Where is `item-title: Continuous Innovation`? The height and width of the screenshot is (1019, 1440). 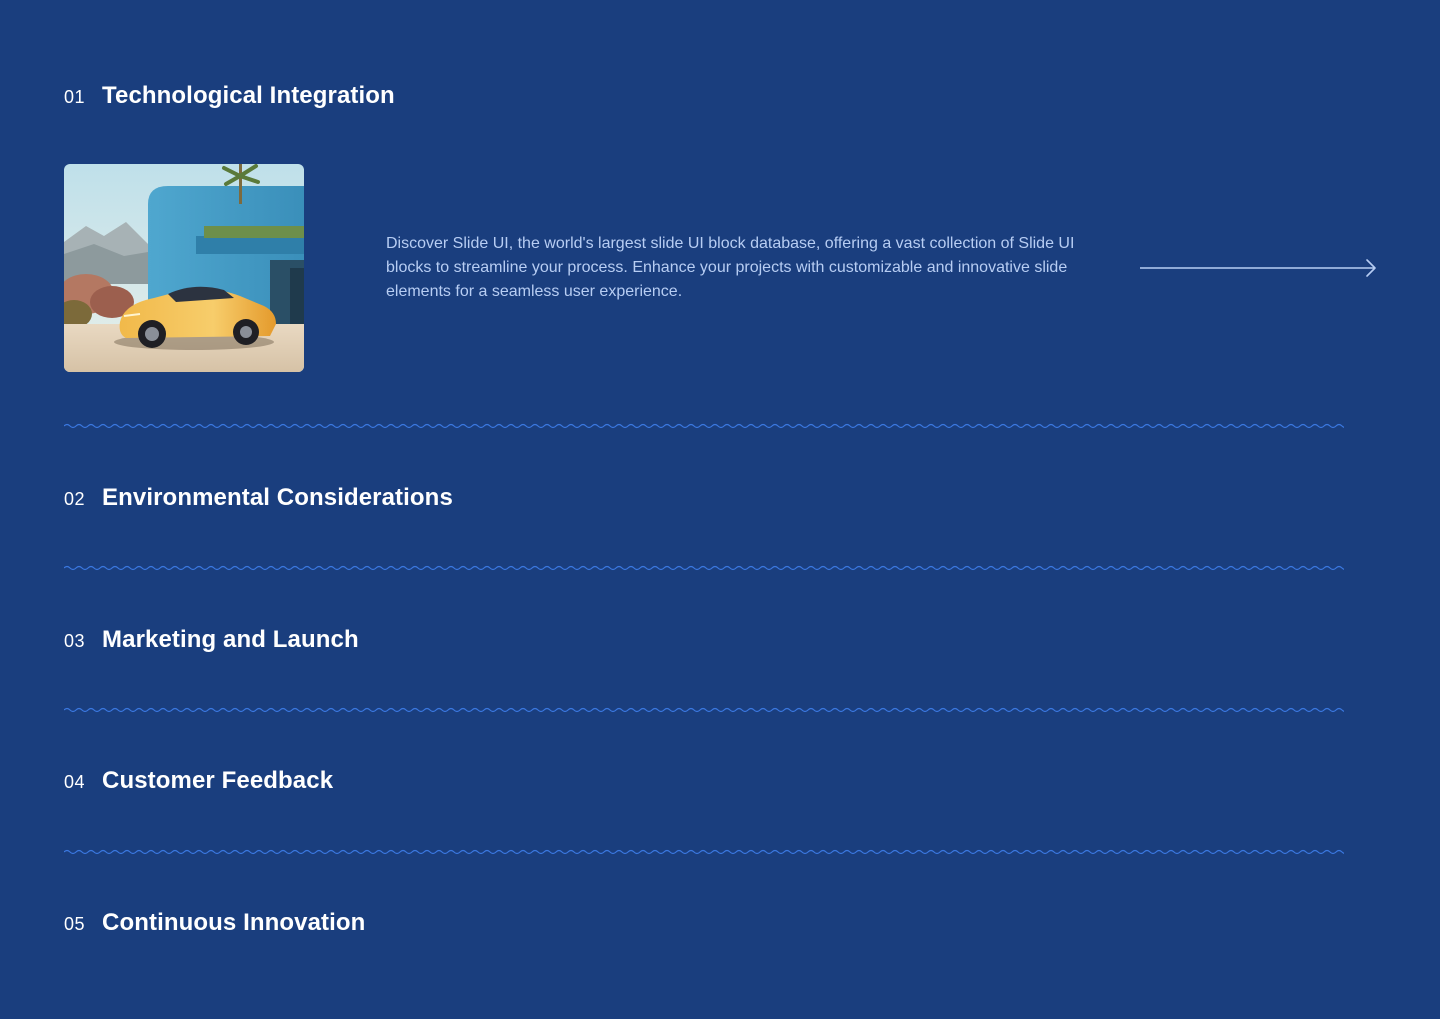 item-title: Continuous Innovation is located at coordinates (234, 922).